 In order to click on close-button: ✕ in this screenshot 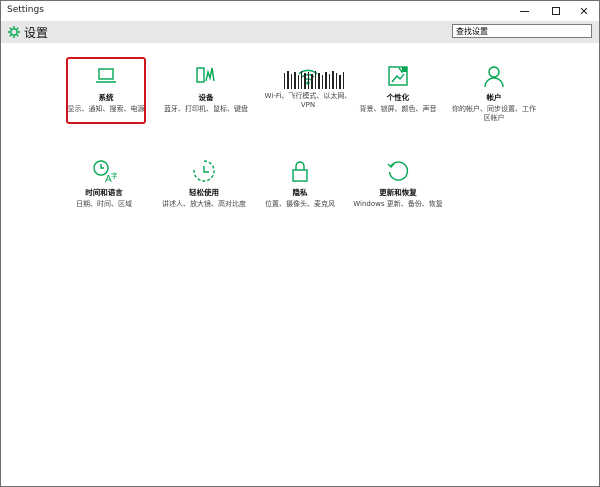, I will do `click(584, 11)`.